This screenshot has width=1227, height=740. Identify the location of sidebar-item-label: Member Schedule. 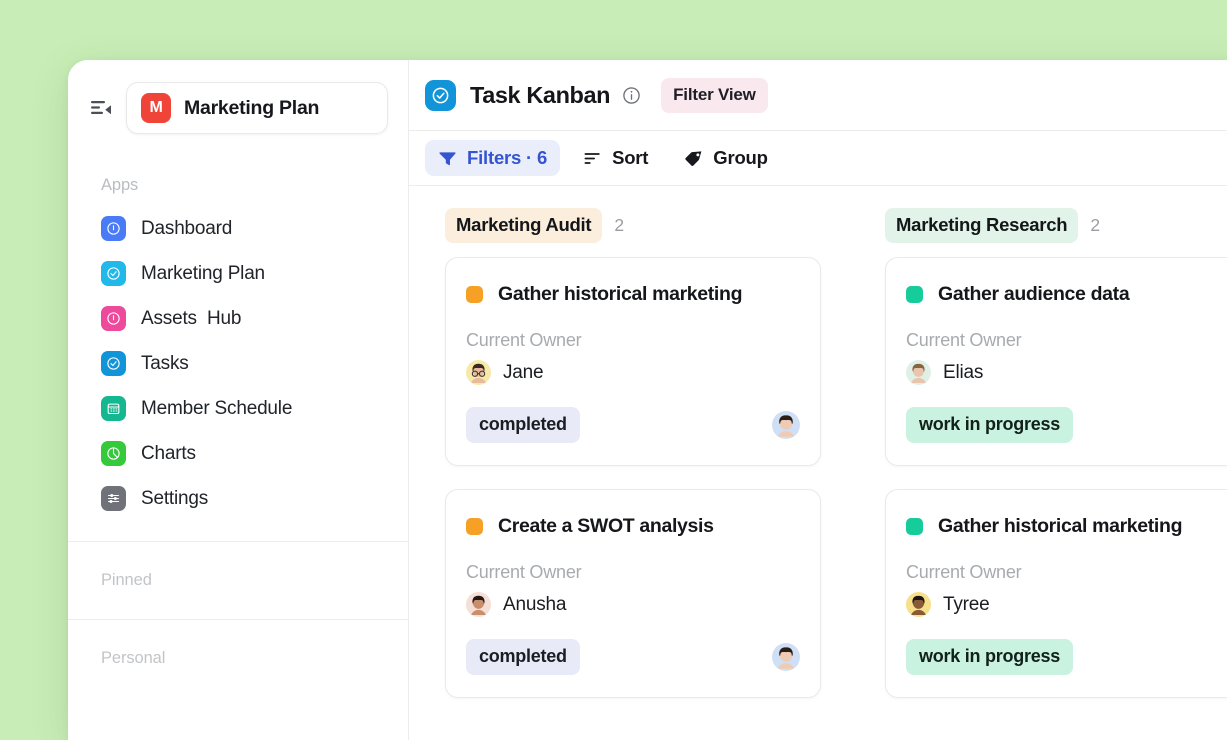
(217, 408).